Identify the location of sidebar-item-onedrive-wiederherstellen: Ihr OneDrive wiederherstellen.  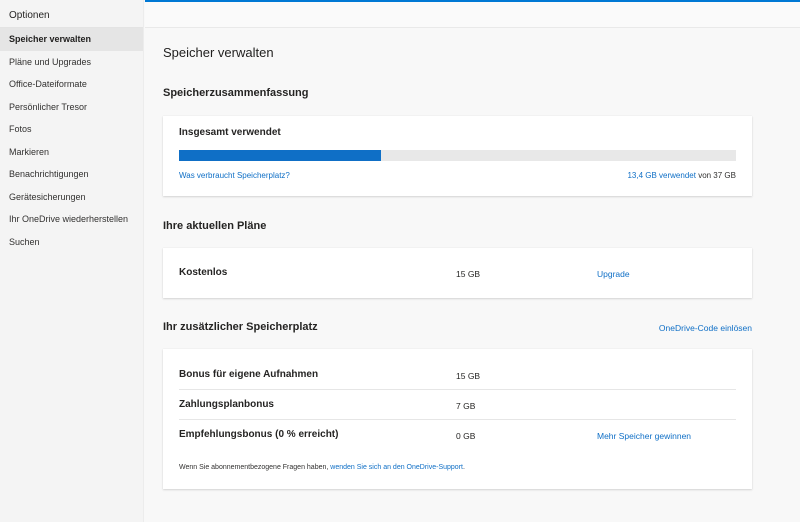
(71, 219).